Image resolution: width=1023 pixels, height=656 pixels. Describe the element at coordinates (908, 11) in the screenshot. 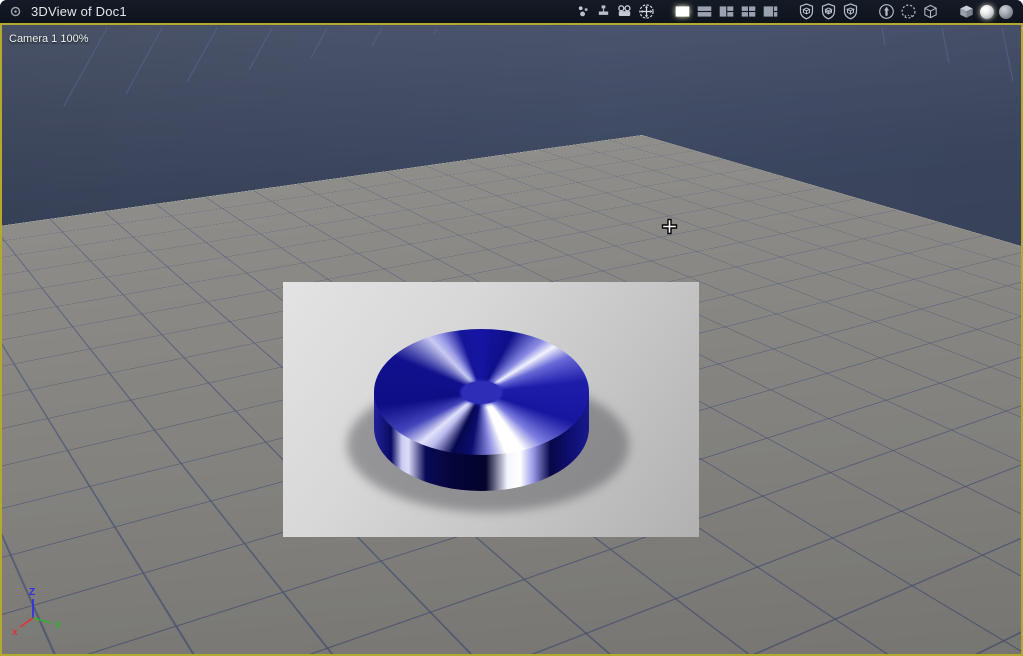

I see `show-points-icon` at that location.